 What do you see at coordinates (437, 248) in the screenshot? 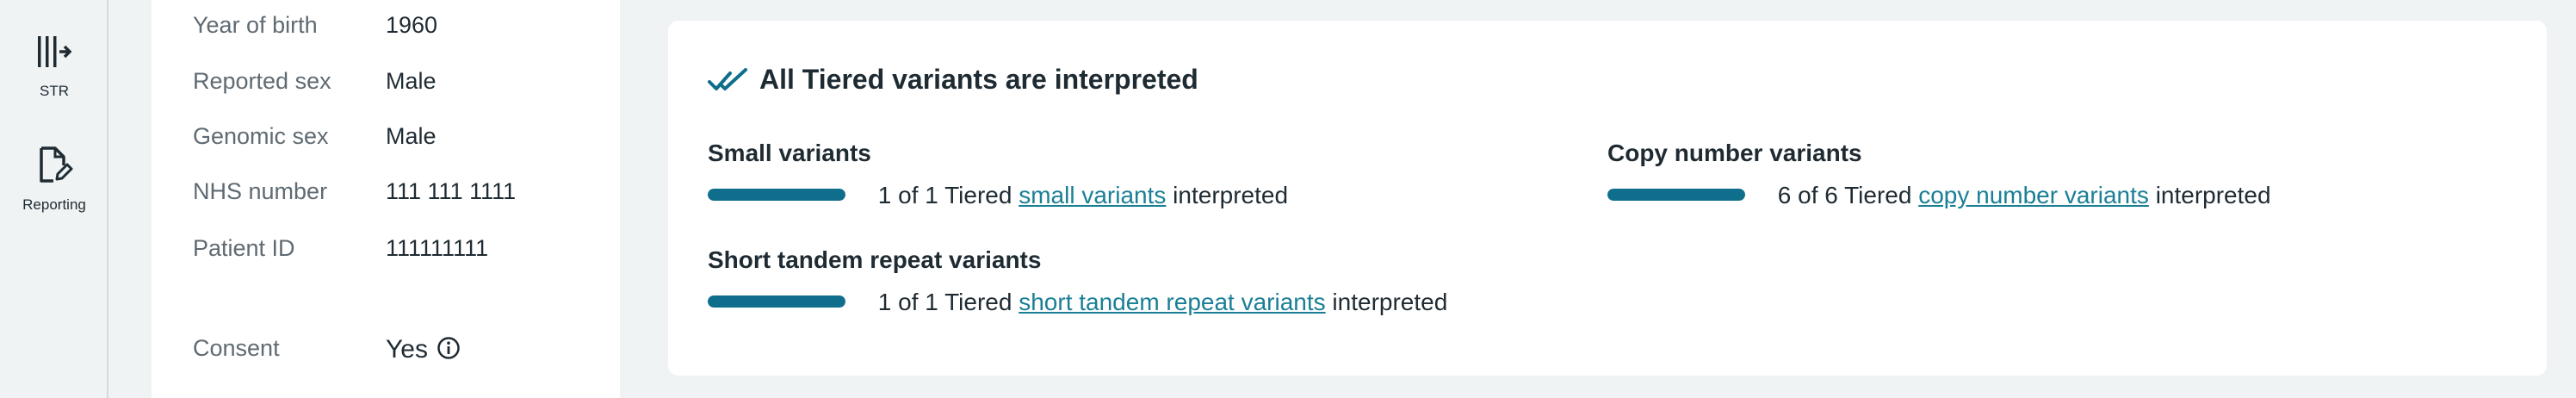
I see `row-value: 111111111` at bounding box center [437, 248].